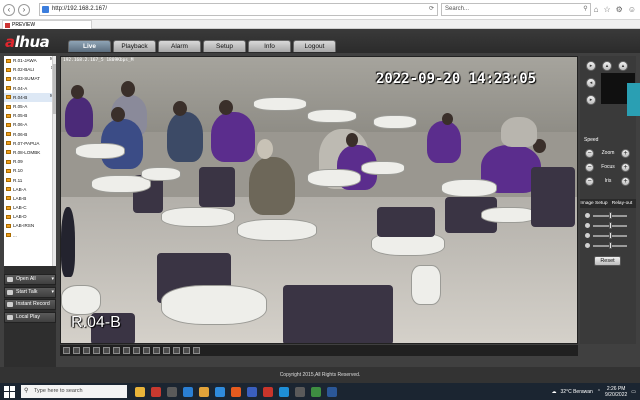 The image size is (640, 400). I want to click on folder-icon, so click(204, 391).